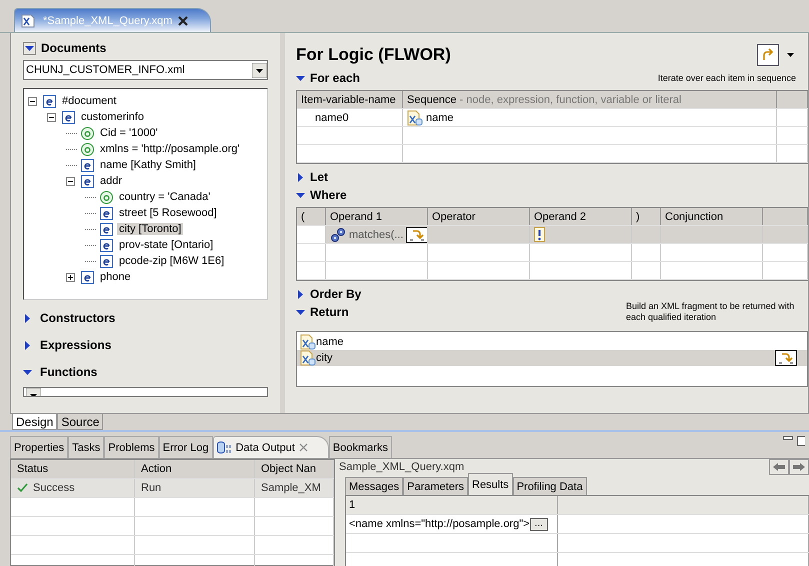  What do you see at coordinates (291, 488) in the screenshot?
I see `table-cell: Sample_XM` at bounding box center [291, 488].